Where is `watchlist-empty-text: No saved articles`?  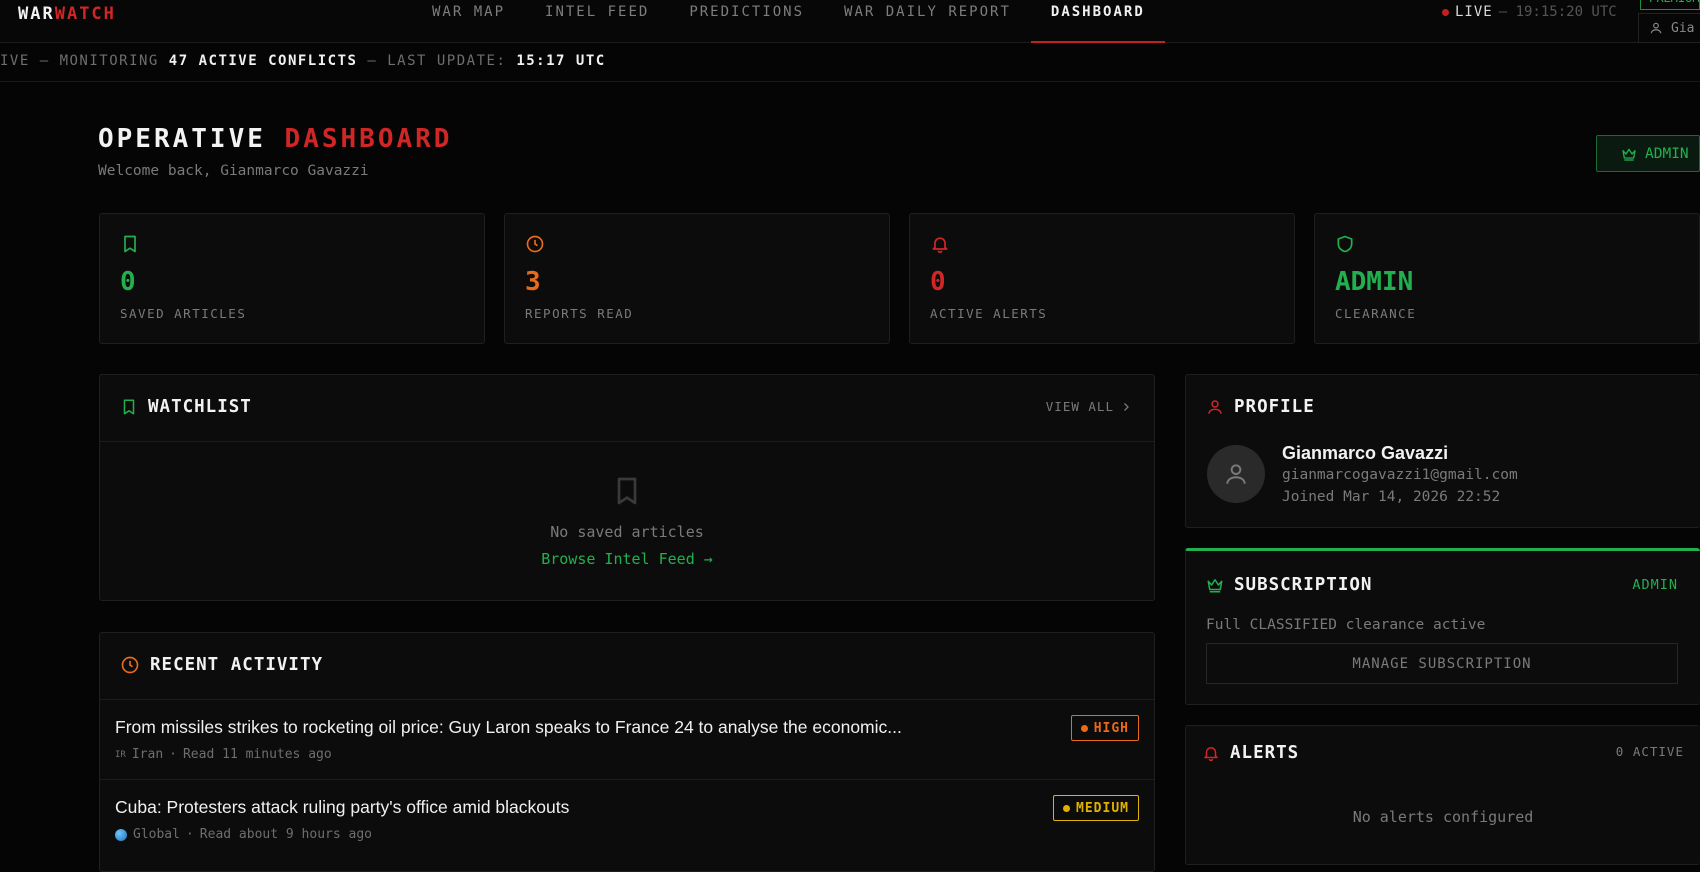
watchlist-empty-text: No saved articles is located at coordinates (627, 532).